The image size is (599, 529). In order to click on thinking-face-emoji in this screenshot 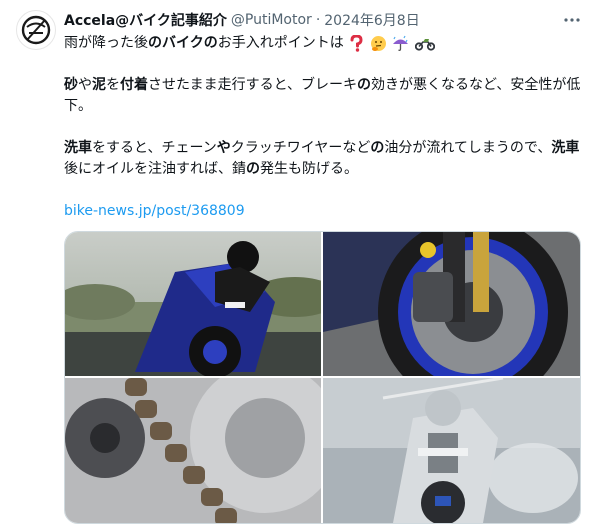, I will do `click(378, 43)`.